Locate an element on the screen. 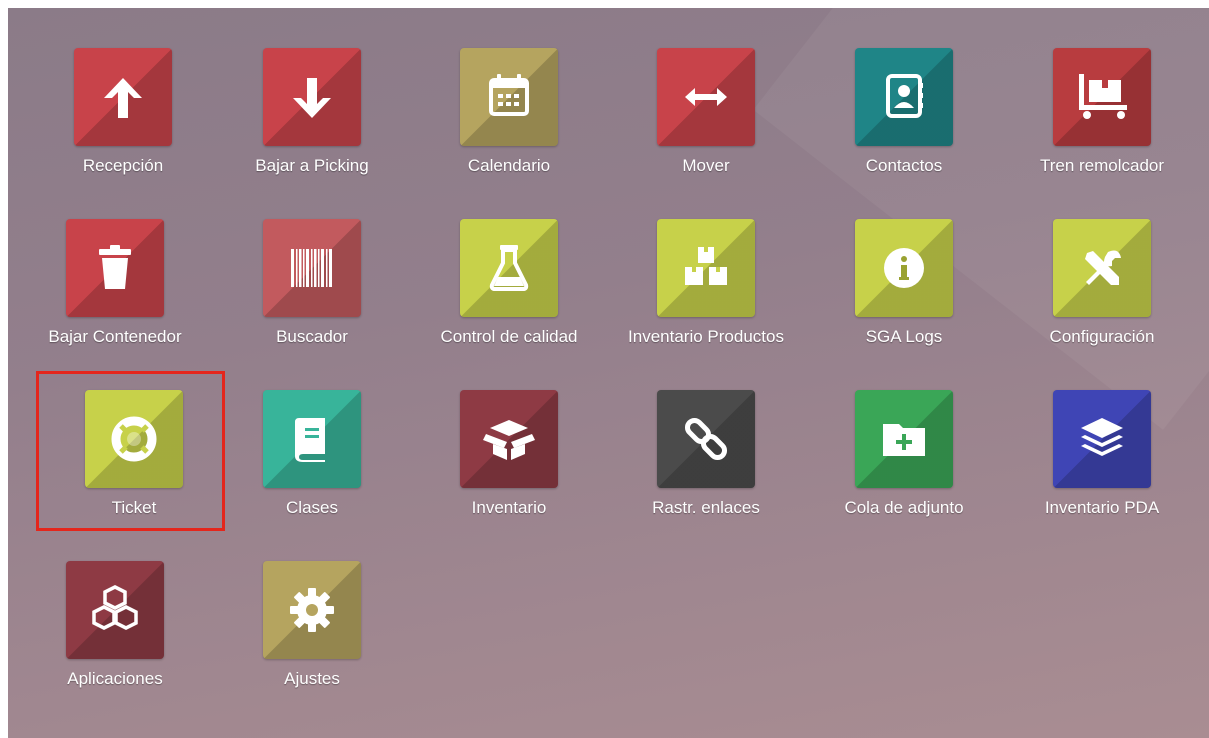 The height and width of the screenshot is (738, 1209). app-calendario: Calendario is located at coordinates (509, 120).